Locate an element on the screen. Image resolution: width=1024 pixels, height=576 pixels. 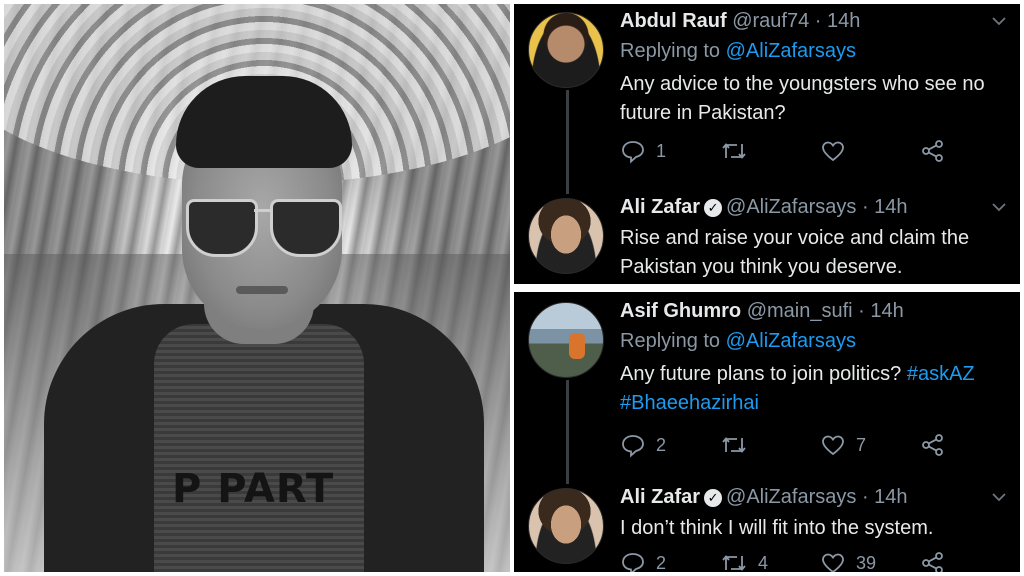
photo-lens-right is located at coordinates (306, 228).